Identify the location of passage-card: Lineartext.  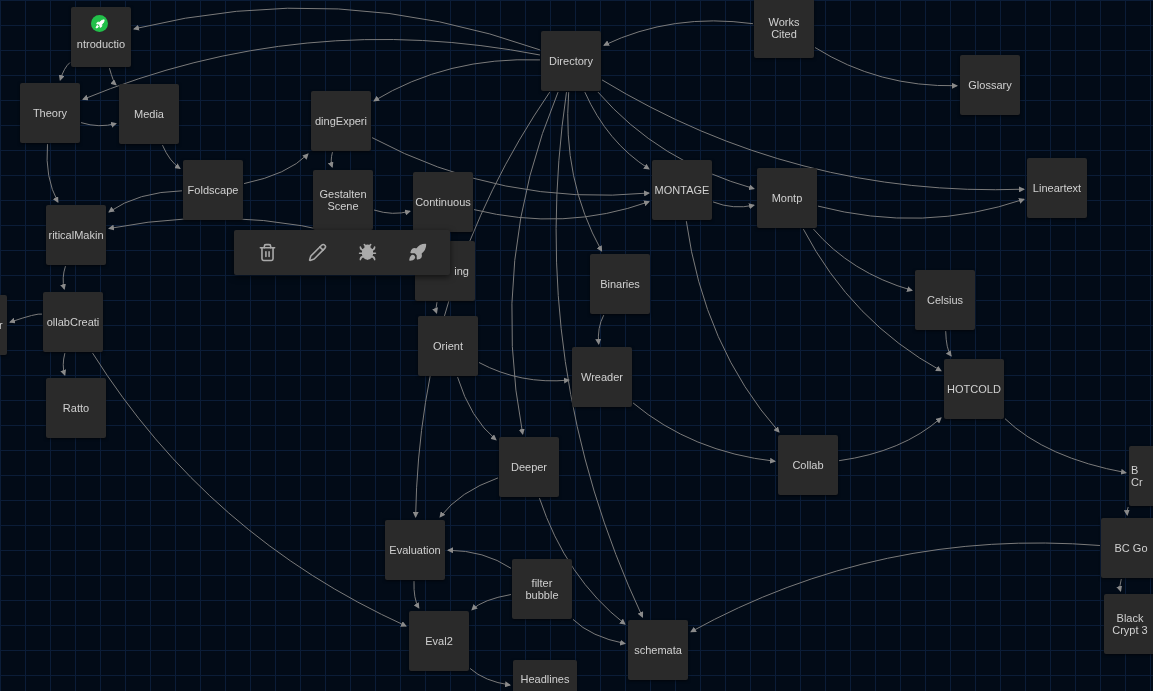
(1057, 188).